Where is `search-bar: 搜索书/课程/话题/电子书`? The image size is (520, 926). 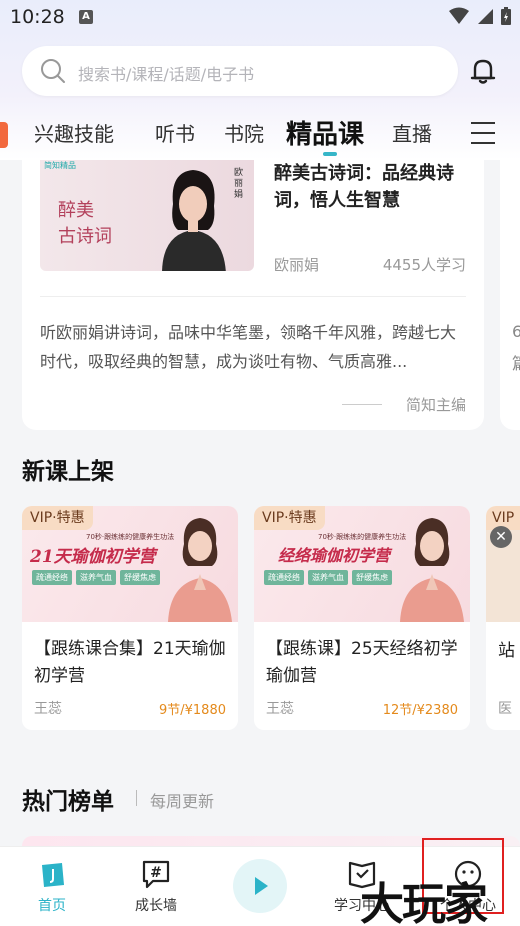 search-bar: 搜索书/课程/话题/电子书 is located at coordinates (240, 71).